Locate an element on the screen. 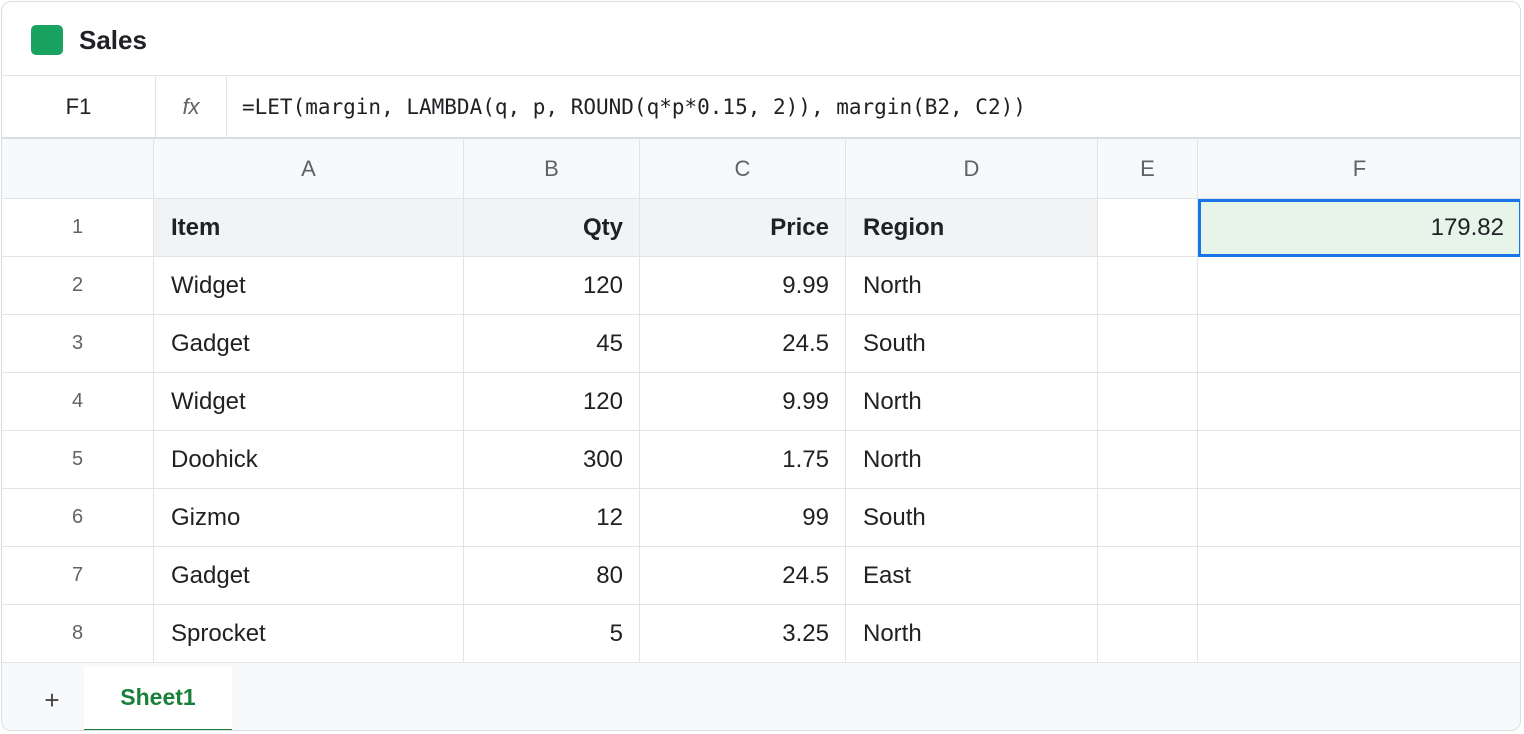 The width and height of the screenshot is (1524, 734). cell-f7 is located at coordinates (1359, 576).